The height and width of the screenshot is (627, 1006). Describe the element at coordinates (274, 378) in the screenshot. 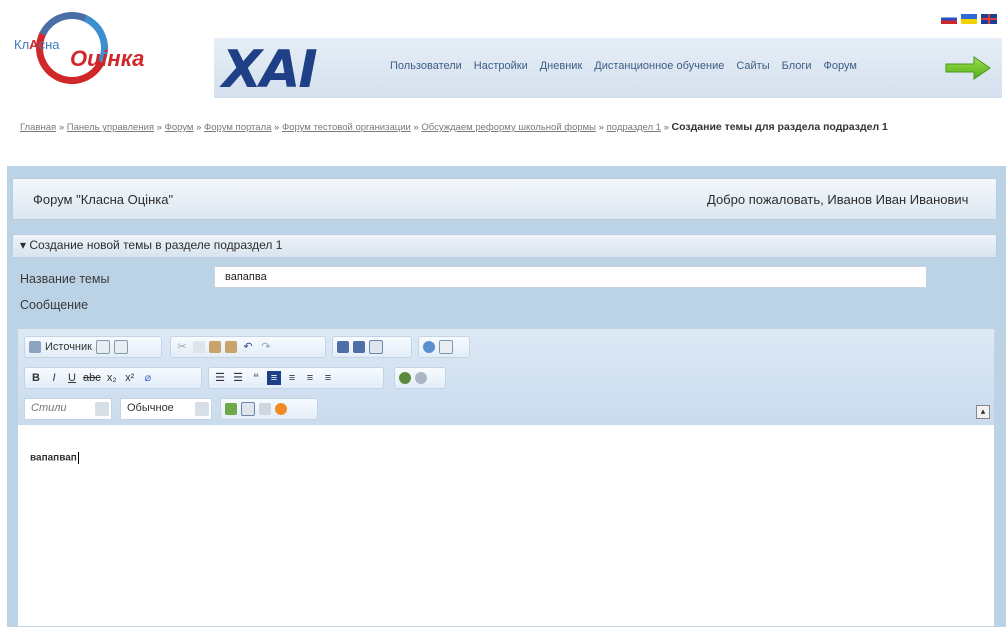

I see `align-left-icon: ≡` at that location.